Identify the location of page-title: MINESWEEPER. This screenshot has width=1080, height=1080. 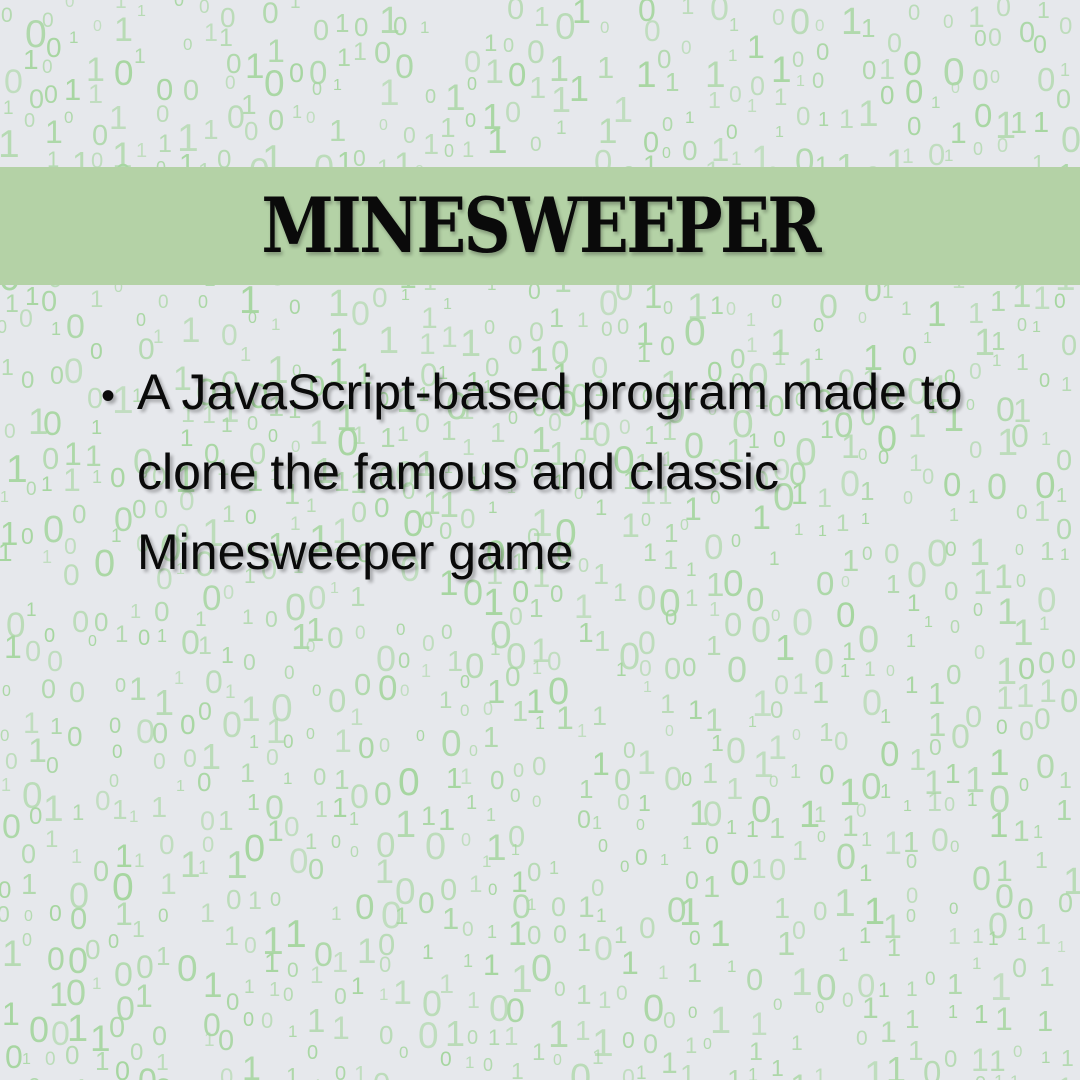
(541, 225).